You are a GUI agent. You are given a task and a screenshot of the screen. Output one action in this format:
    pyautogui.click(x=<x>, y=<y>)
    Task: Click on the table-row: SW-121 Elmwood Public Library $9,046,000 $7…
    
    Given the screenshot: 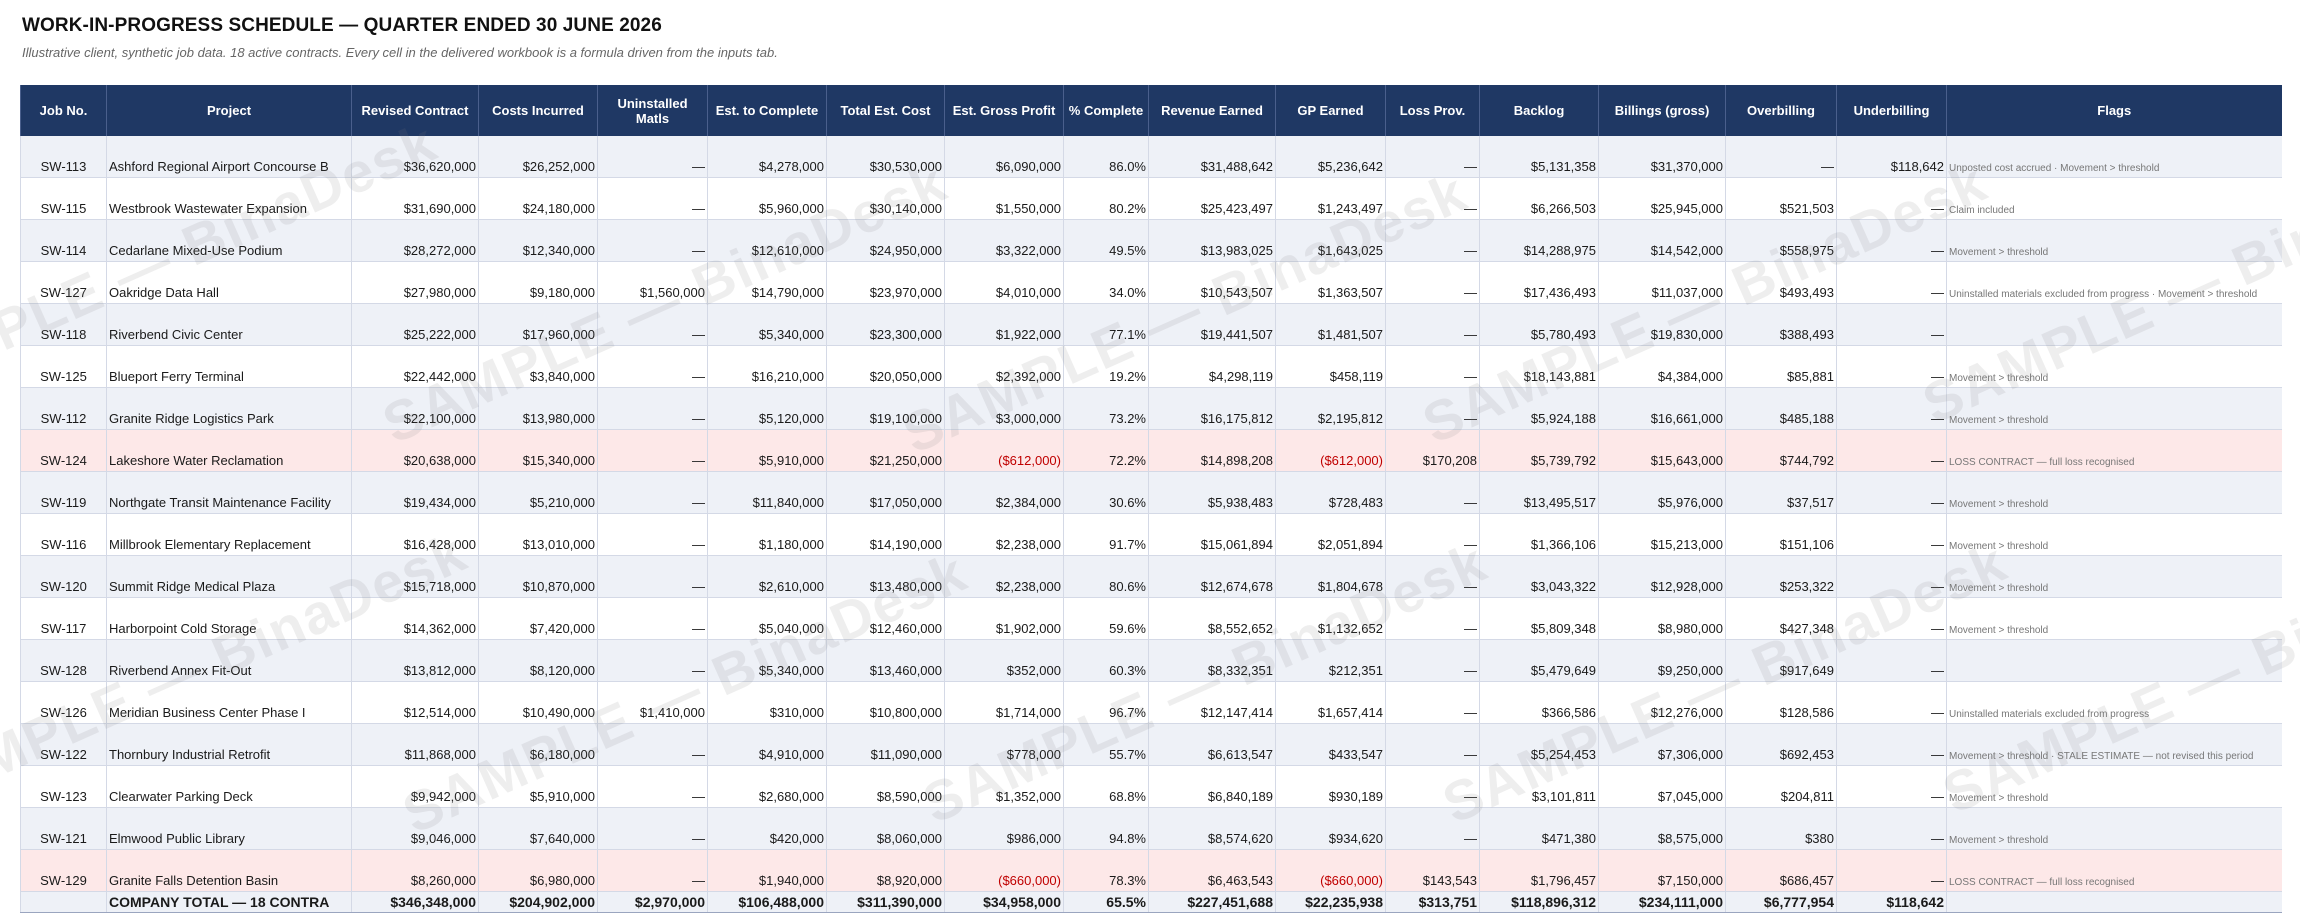 What is the action you would take?
    pyautogui.click(x=1151, y=828)
    